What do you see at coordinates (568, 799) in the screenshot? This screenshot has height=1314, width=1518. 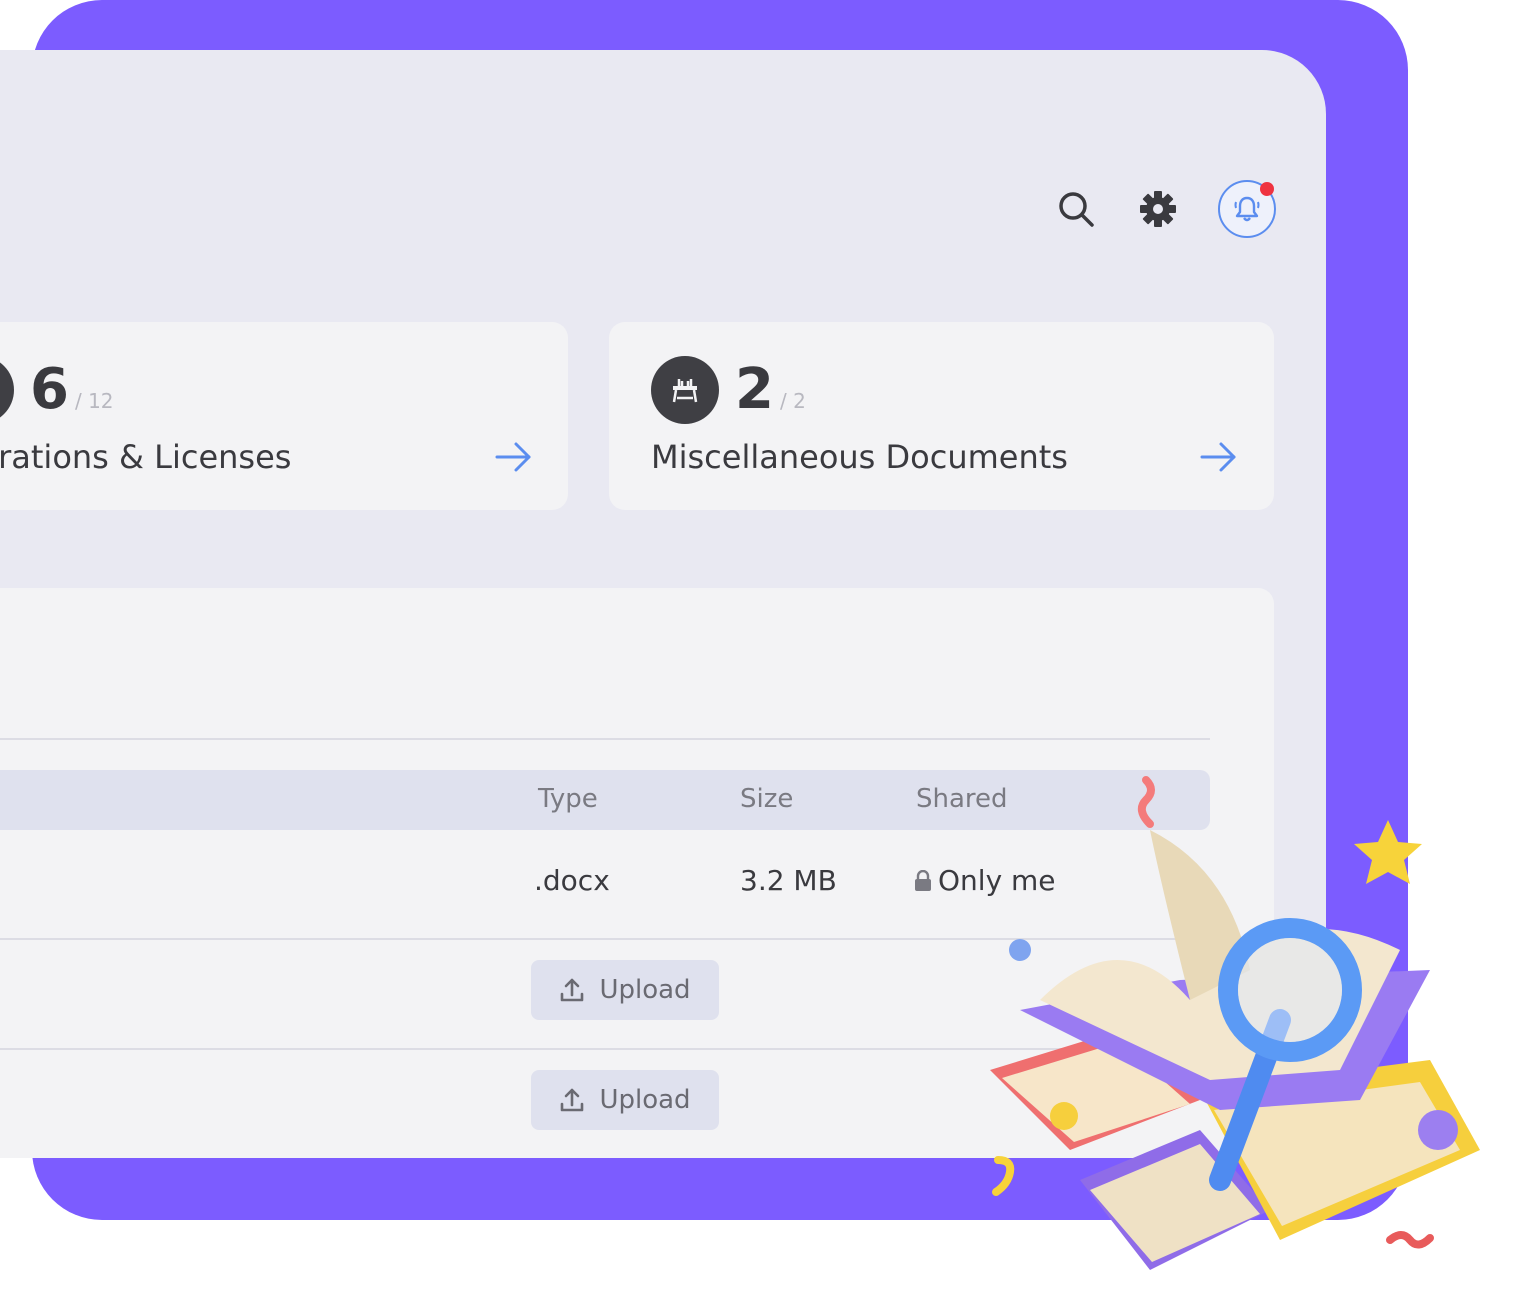 I see `column-header-type: Type` at bounding box center [568, 799].